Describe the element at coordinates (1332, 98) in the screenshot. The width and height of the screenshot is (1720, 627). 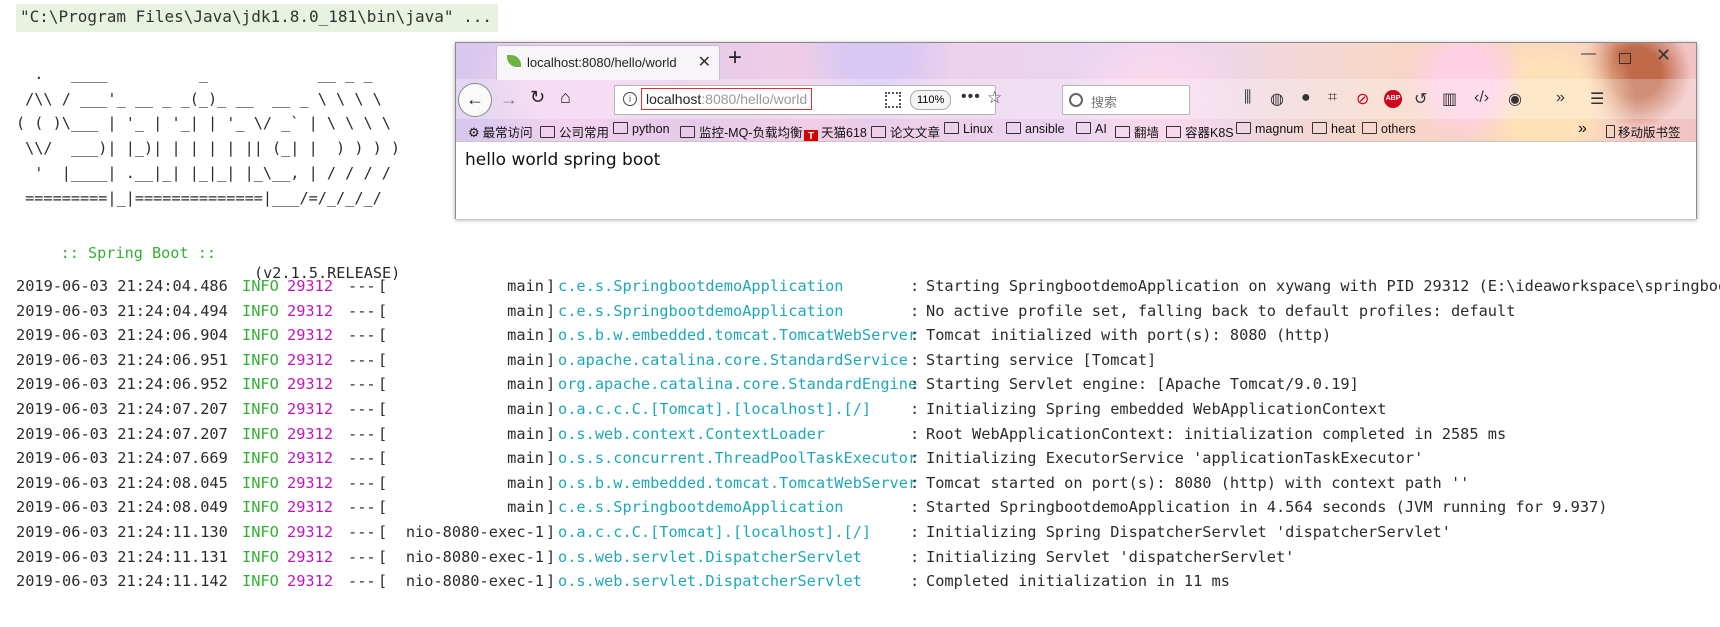
I see `crop-icon: ⌗` at that location.